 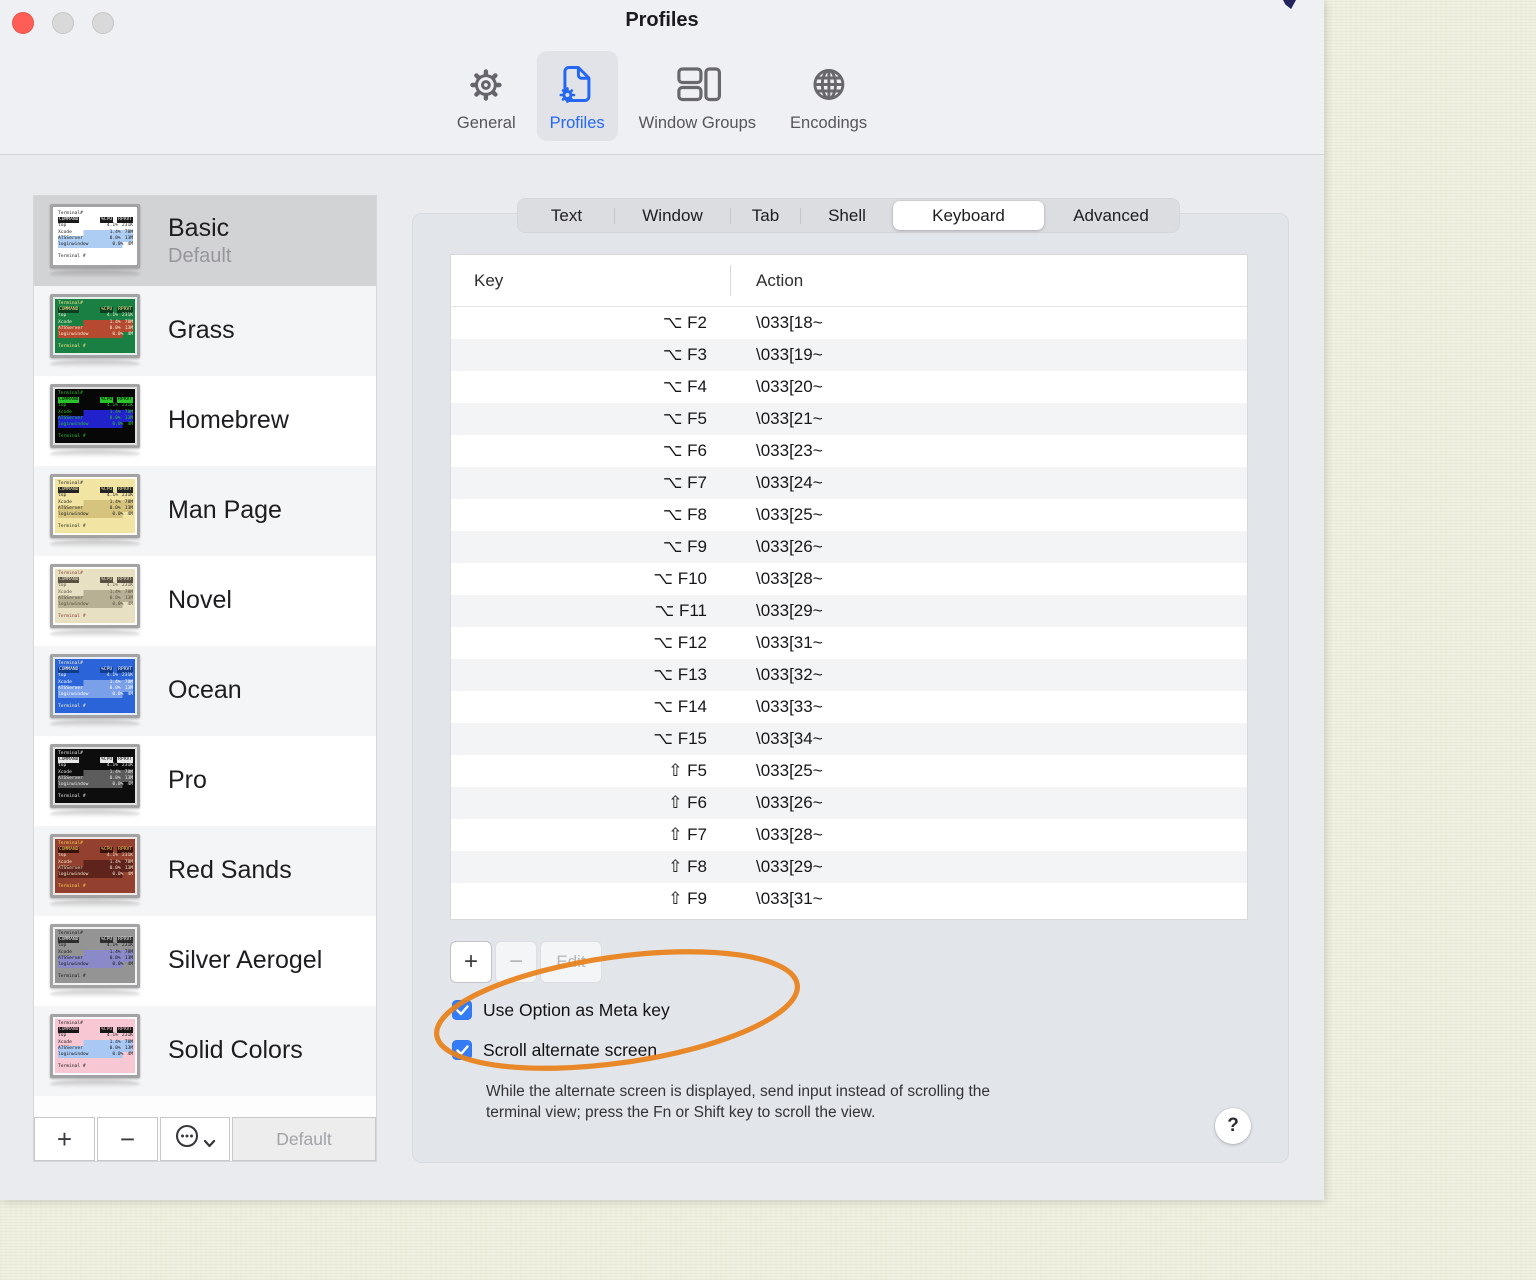 I want to click on document-gear-icon, so click(x=577, y=85).